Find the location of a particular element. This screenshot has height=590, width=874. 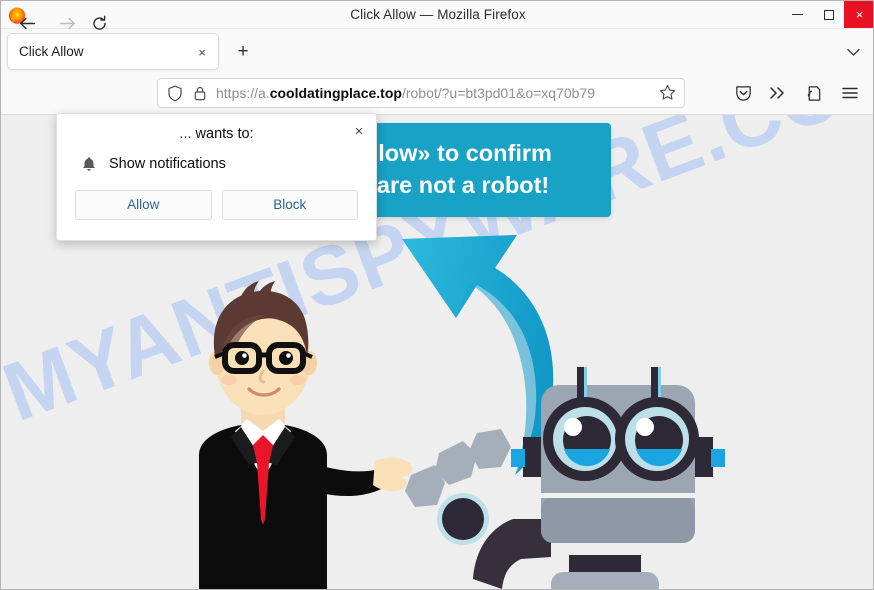

bell-icon is located at coordinates (89, 164).